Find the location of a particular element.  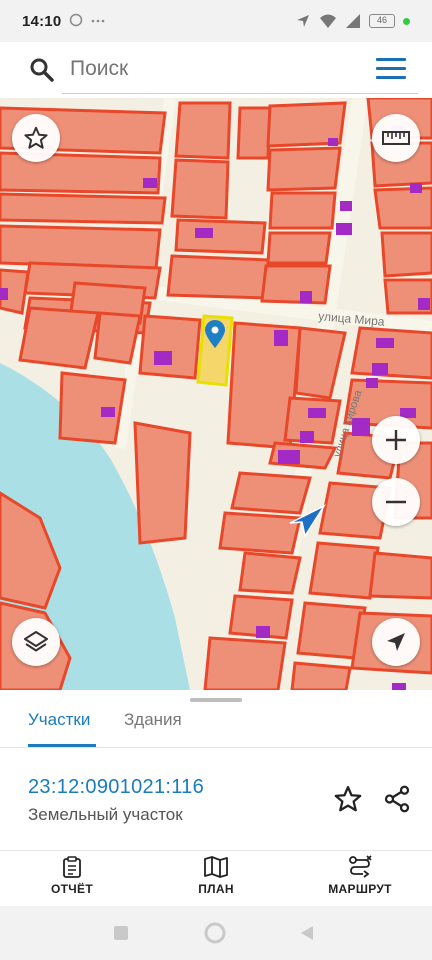

layers-button is located at coordinates (36, 642).